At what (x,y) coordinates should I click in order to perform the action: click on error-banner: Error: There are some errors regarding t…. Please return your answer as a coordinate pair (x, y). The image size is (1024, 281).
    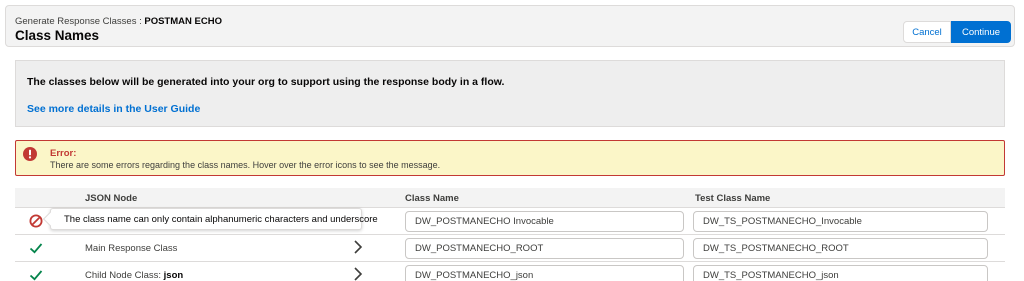
    Looking at the image, I should click on (510, 158).